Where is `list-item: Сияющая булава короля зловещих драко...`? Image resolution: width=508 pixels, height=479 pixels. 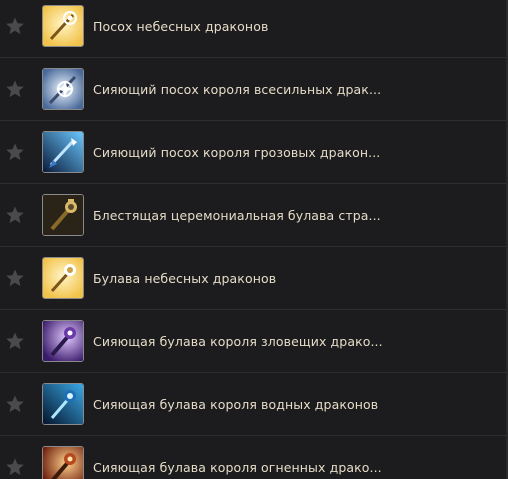
list-item: Сияющая булава короля зловещих драко... is located at coordinates (254, 341).